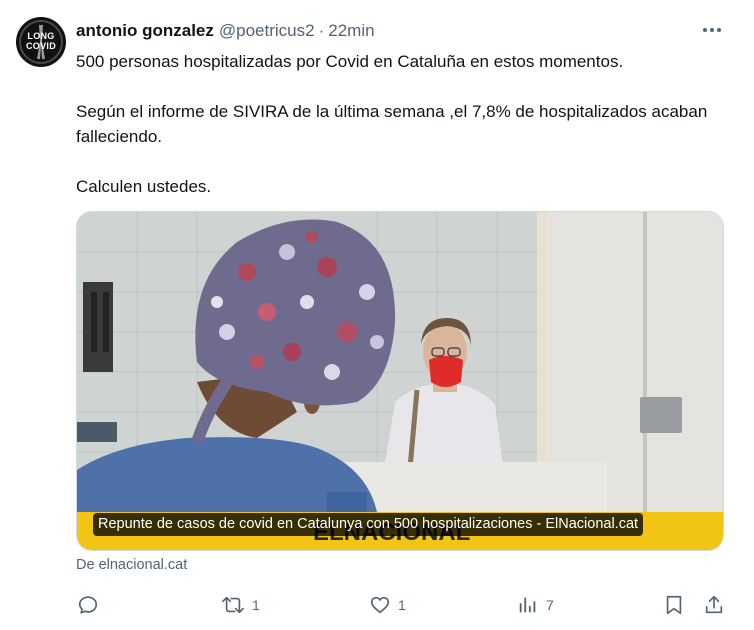 Image resolution: width=754 pixels, height=630 pixels. I want to click on views-count: 7, so click(550, 605).